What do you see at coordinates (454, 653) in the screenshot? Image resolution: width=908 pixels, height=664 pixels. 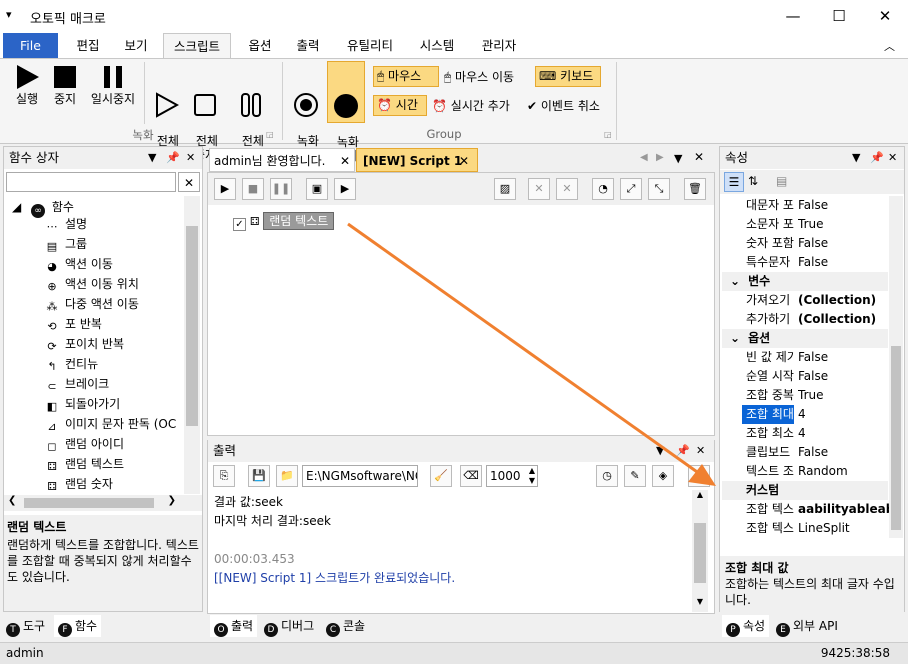 I see `status-bar: admin 9425:38:58` at bounding box center [454, 653].